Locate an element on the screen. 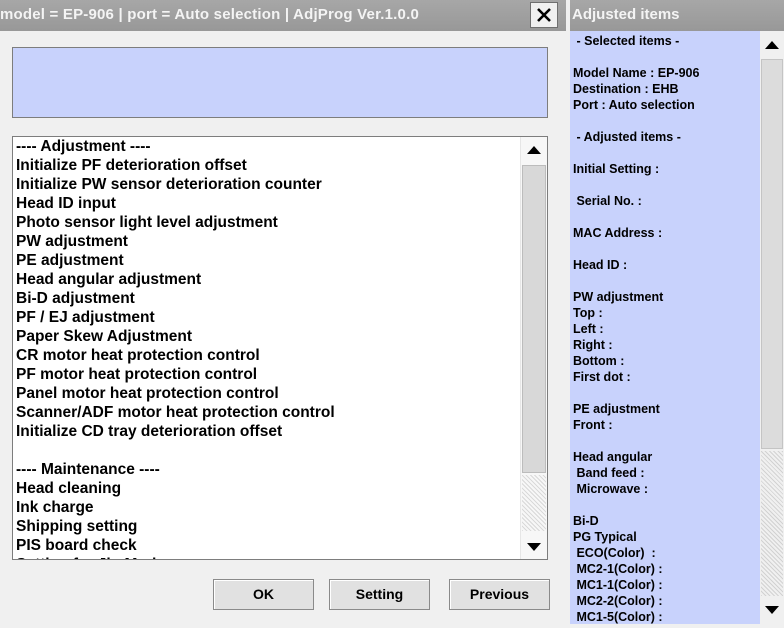  panel-scrollbar is located at coordinates (772, 327).